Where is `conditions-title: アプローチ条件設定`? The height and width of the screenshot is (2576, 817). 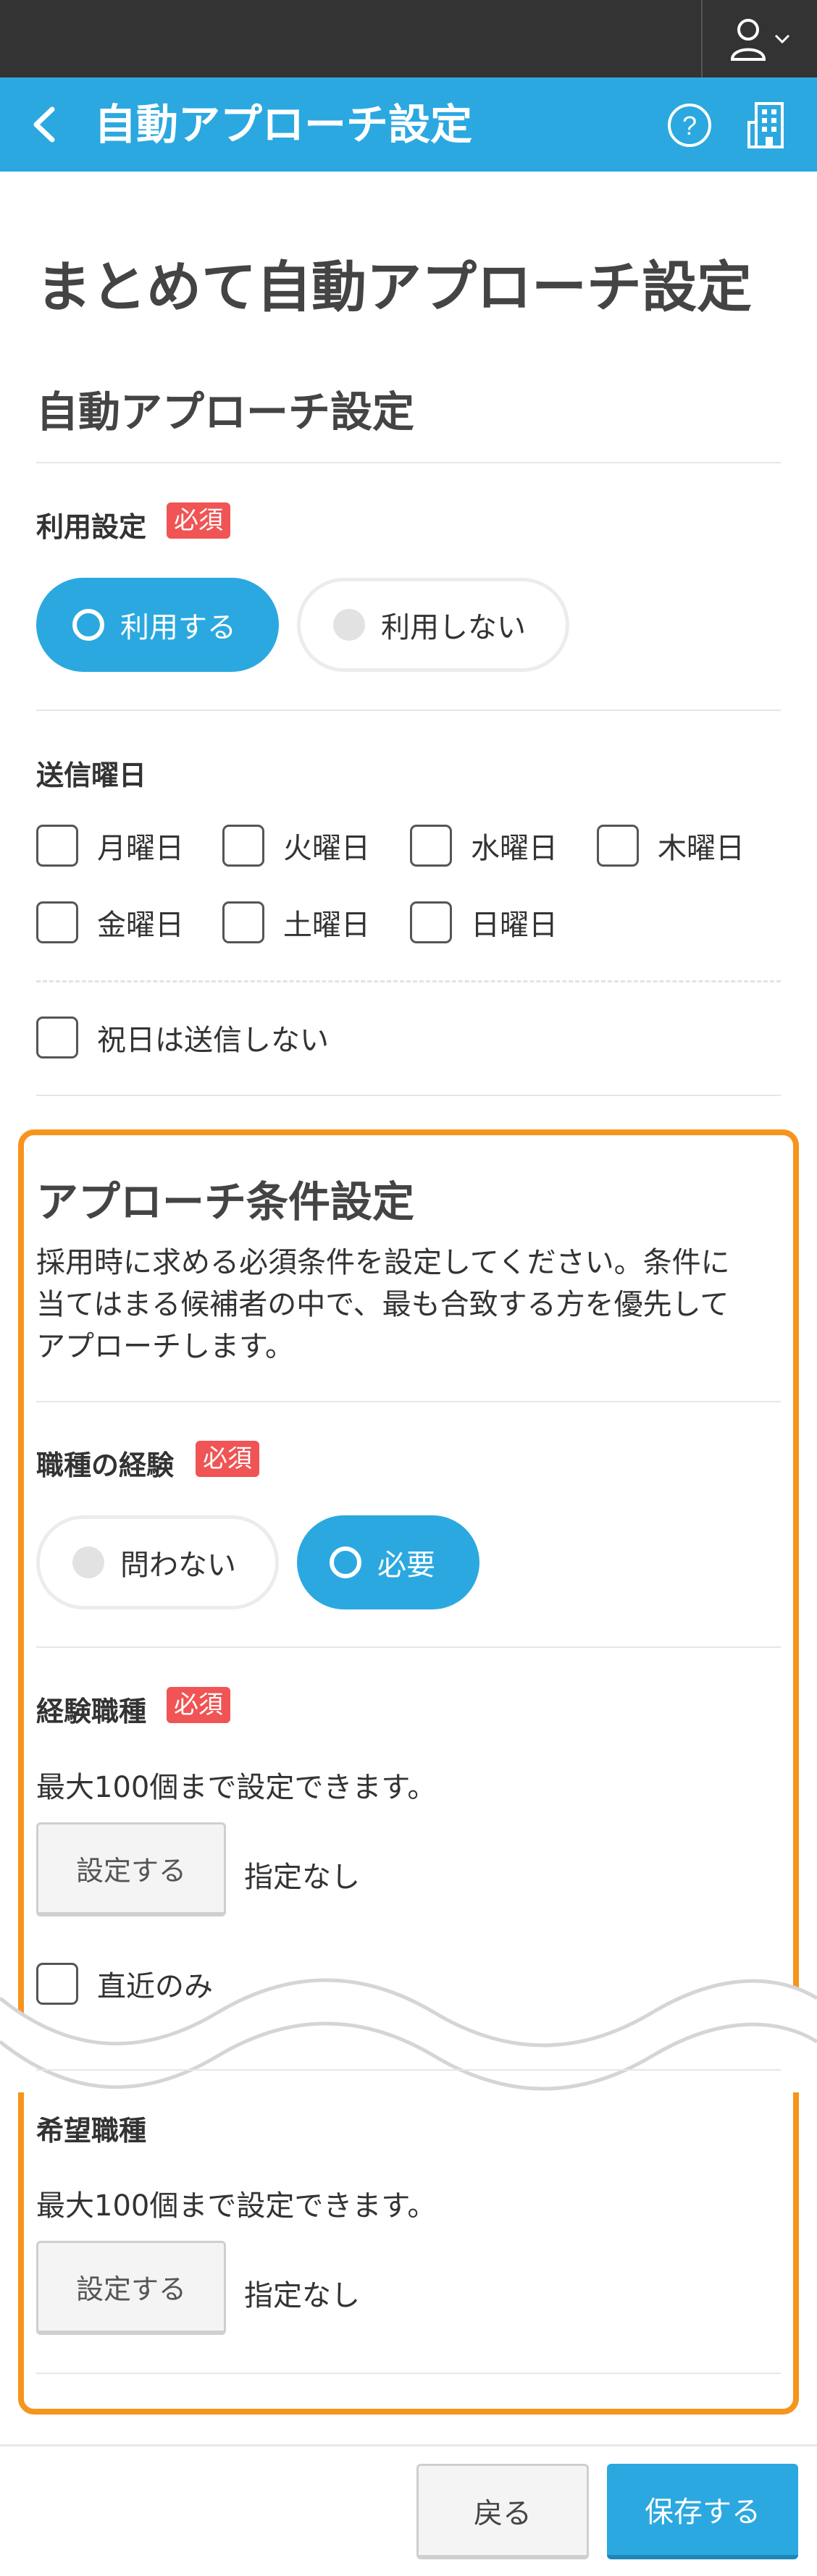
conditions-title: アプローチ条件設定 is located at coordinates (225, 1201).